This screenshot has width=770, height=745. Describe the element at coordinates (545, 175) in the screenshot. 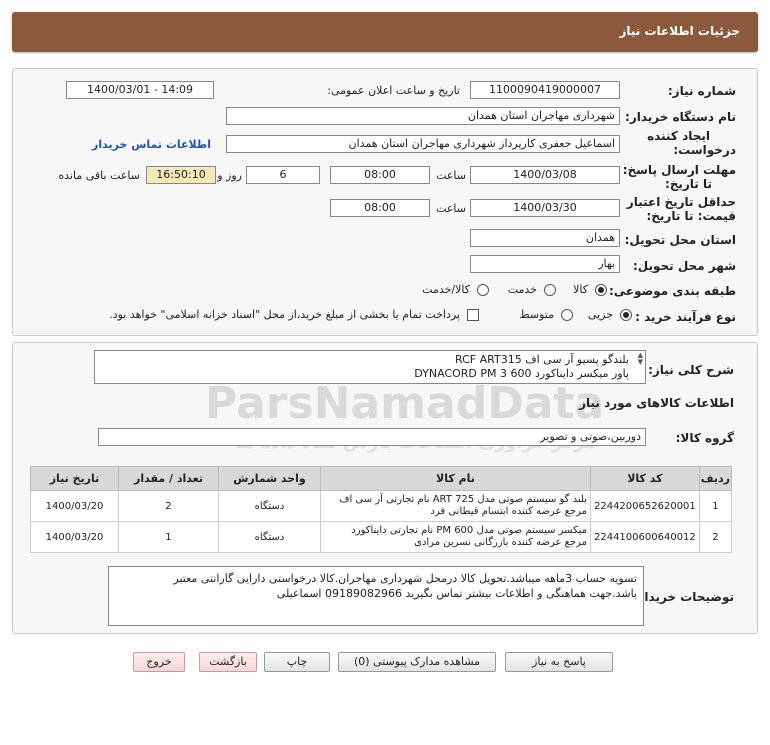

I see `deadline-date-field: 1400/03/08` at that location.